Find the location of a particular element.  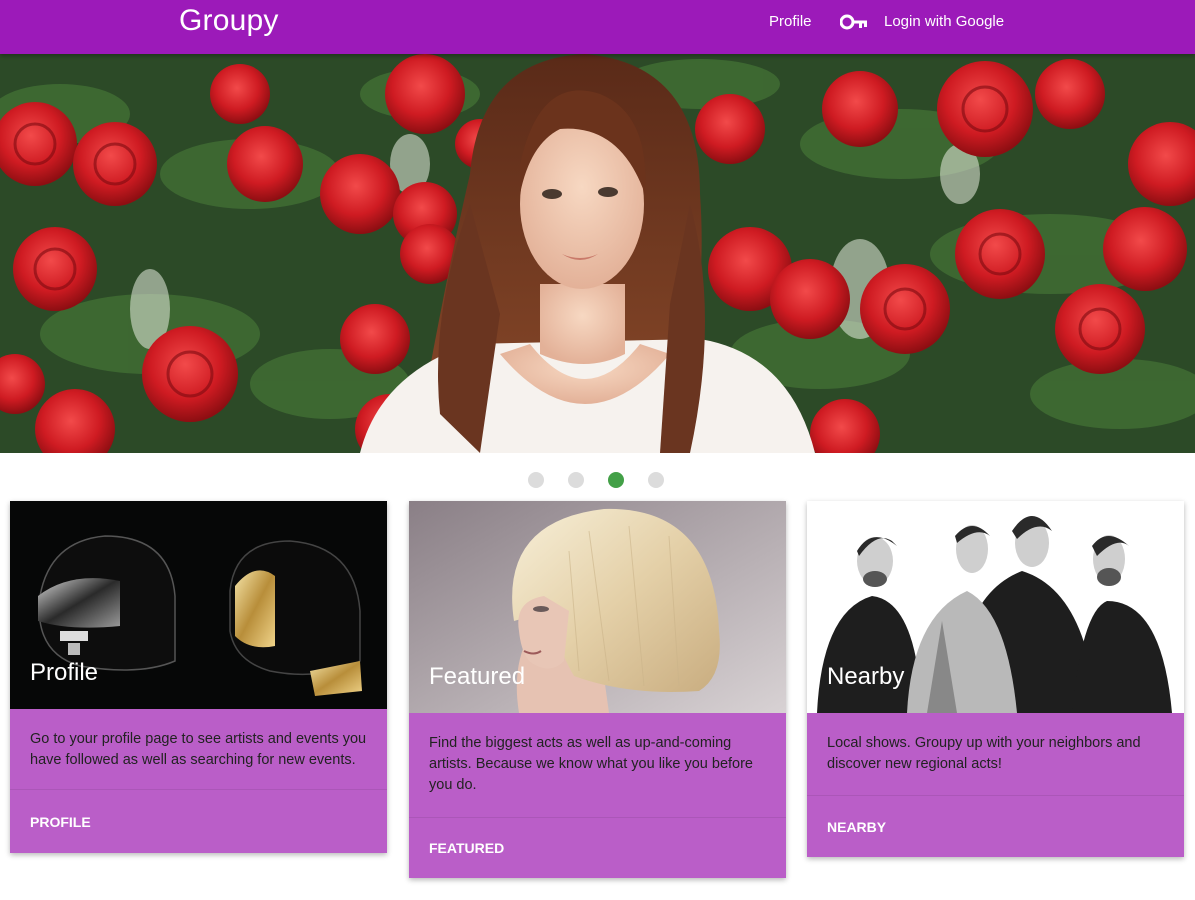

featured-card-action: FEATURED is located at coordinates (597, 847).